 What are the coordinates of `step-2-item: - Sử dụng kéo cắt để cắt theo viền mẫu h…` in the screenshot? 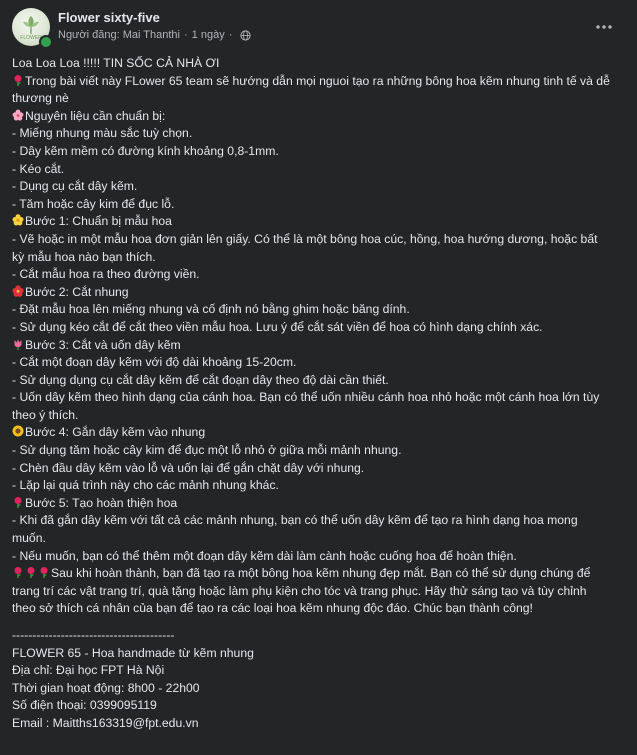 It's located at (277, 326).